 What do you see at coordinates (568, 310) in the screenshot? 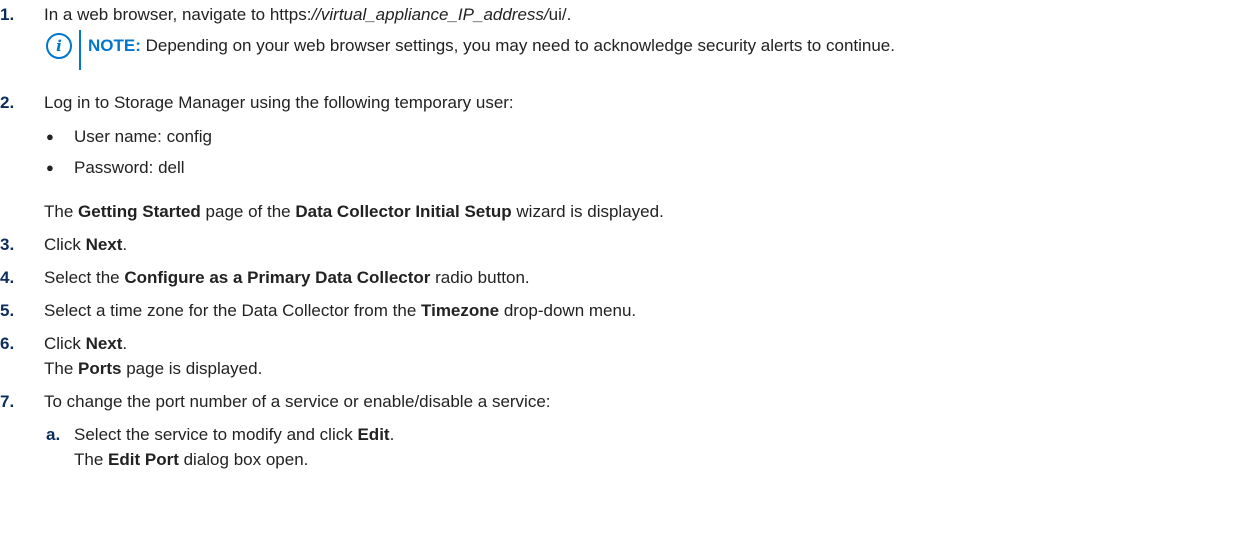
I see `step-text: drop-down menu.` at bounding box center [568, 310].